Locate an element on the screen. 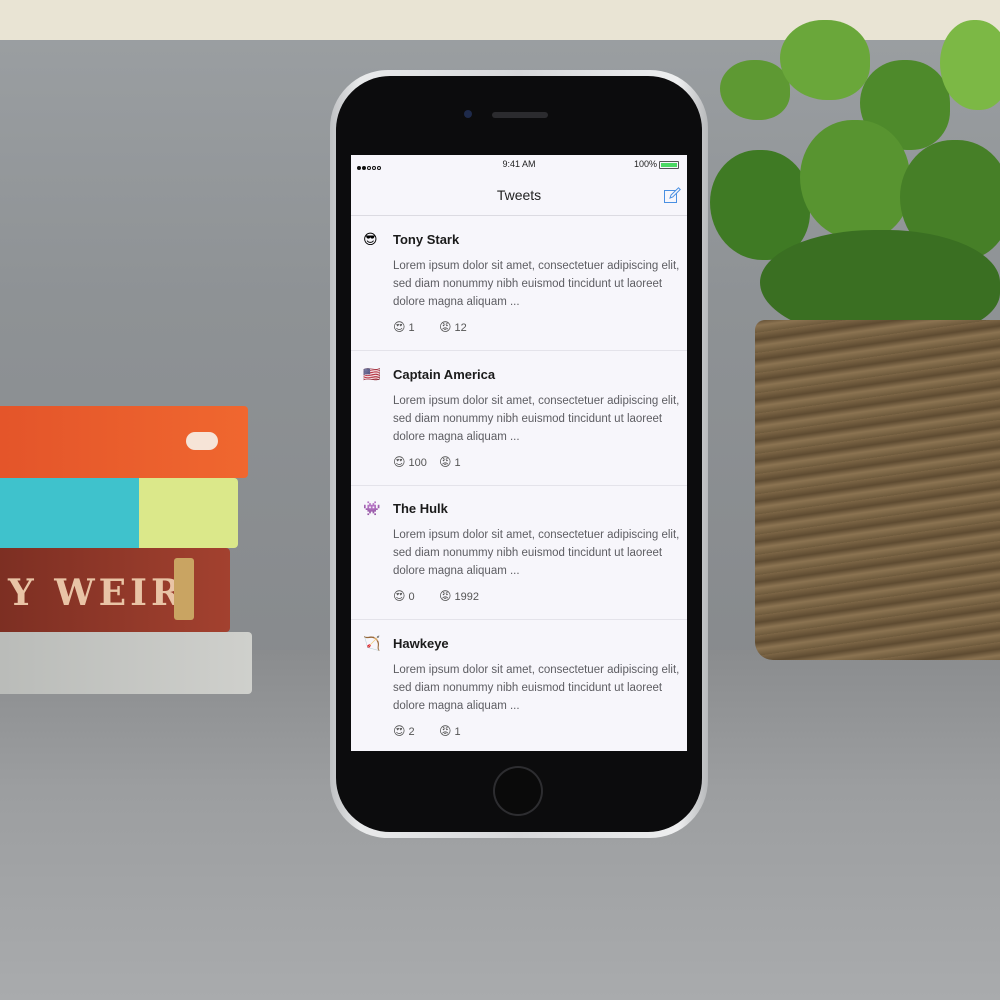  love-reaction-button: 😍 0 is located at coordinates (404, 596).